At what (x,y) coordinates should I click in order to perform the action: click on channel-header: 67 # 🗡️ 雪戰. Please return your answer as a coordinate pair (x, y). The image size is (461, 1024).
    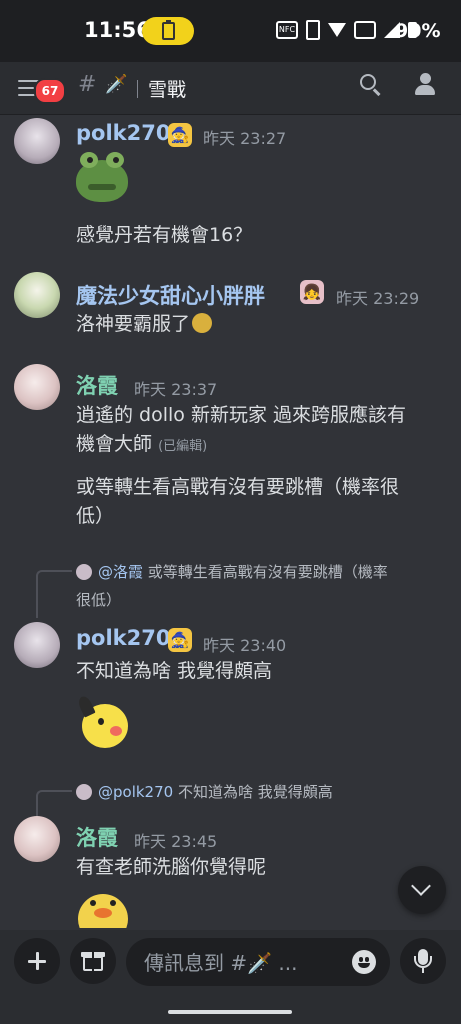
    Looking at the image, I should click on (230, 88).